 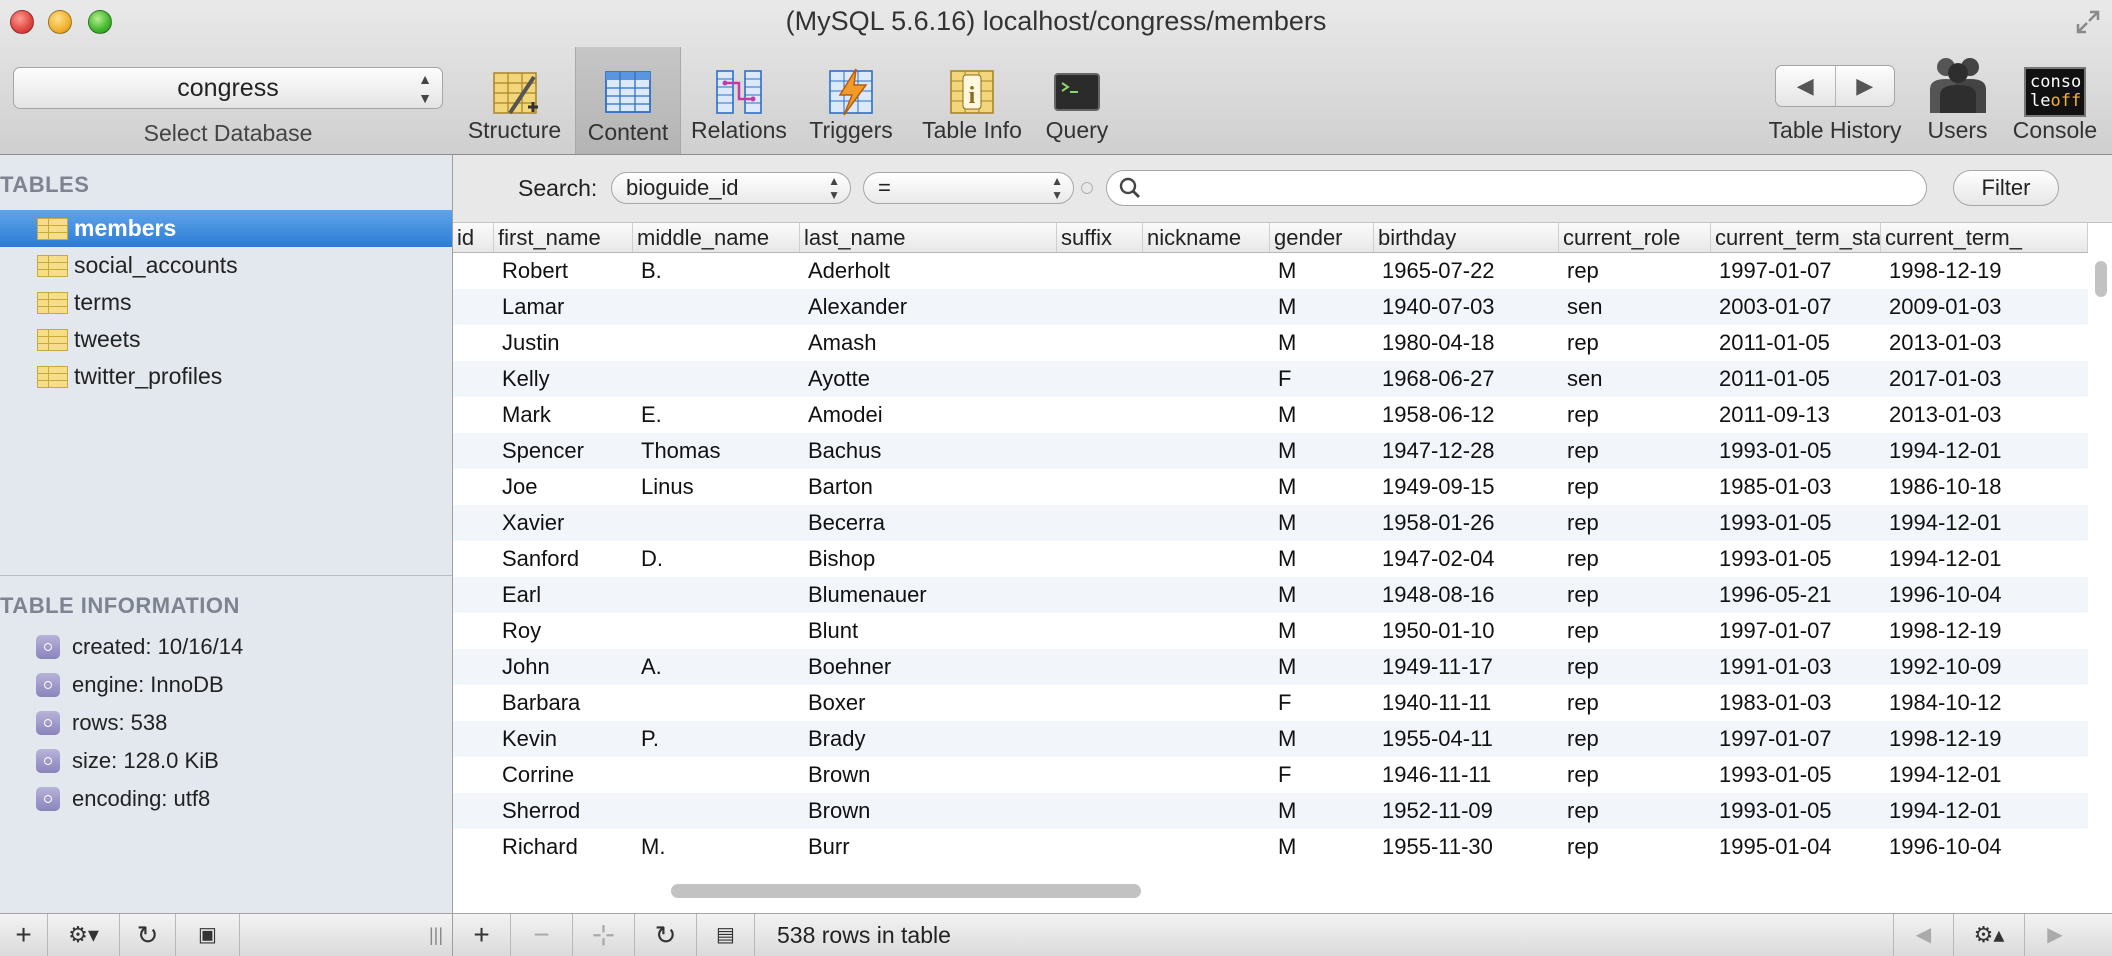 I want to click on table-cell: sen, so click(x=1635, y=307).